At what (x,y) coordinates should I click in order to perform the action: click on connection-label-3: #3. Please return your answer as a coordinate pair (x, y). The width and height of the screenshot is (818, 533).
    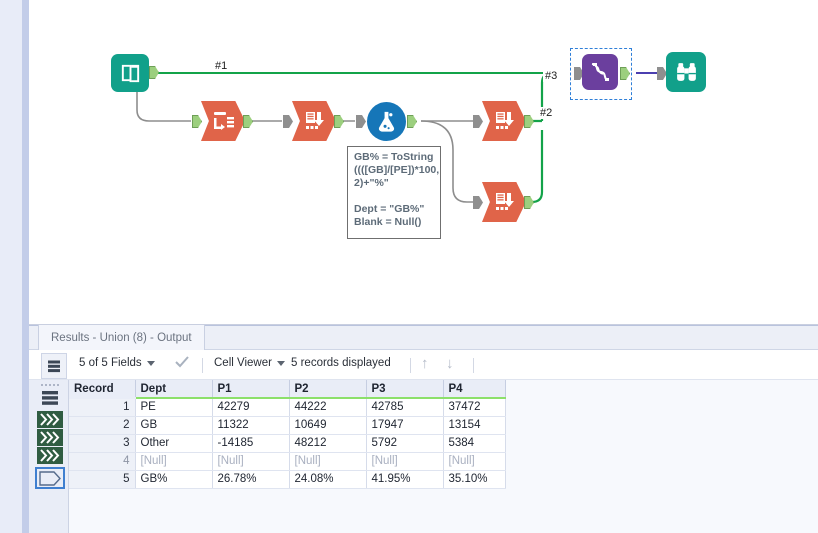
    Looking at the image, I should click on (551, 76).